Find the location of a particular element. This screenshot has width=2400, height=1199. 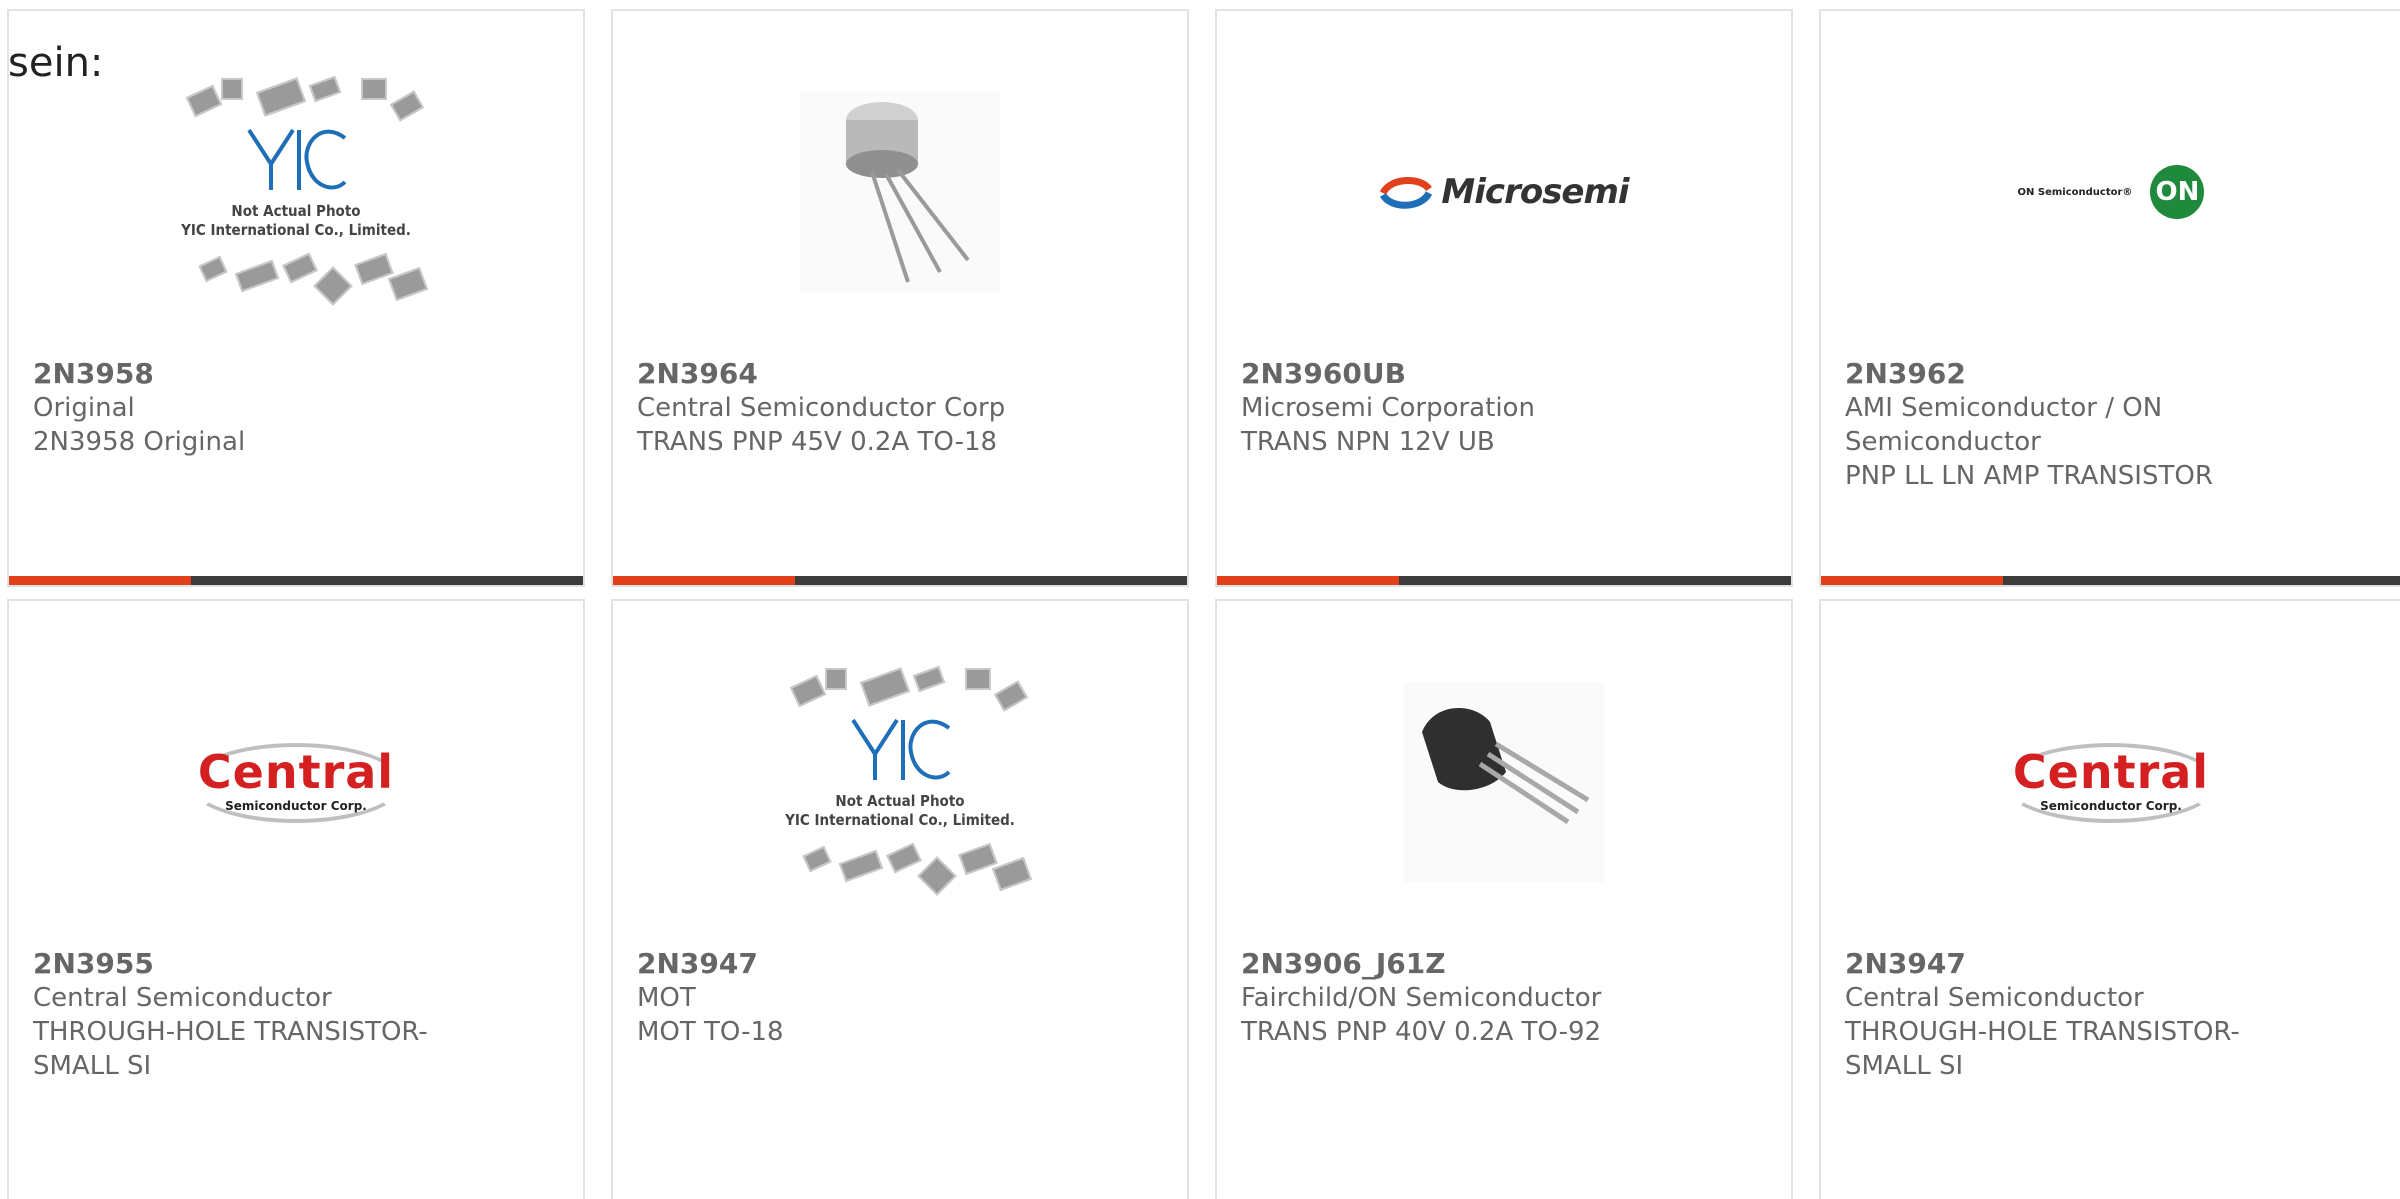

part-number: 2N3962 is located at coordinates (2053, 374).